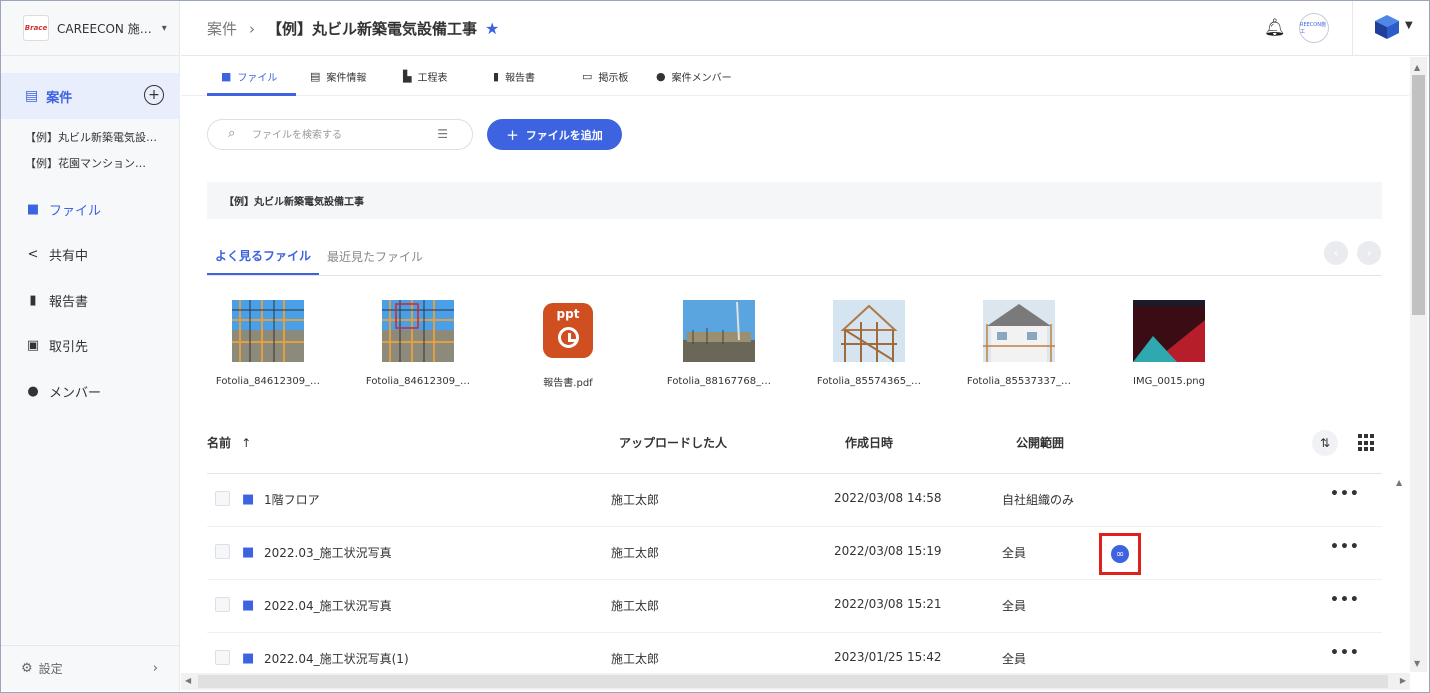 The width and height of the screenshot is (1430, 693). What do you see at coordinates (90, 28) in the screenshot?
I see `org-switcher: Brace CAREECON 施… ▾` at bounding box center [90, 28].